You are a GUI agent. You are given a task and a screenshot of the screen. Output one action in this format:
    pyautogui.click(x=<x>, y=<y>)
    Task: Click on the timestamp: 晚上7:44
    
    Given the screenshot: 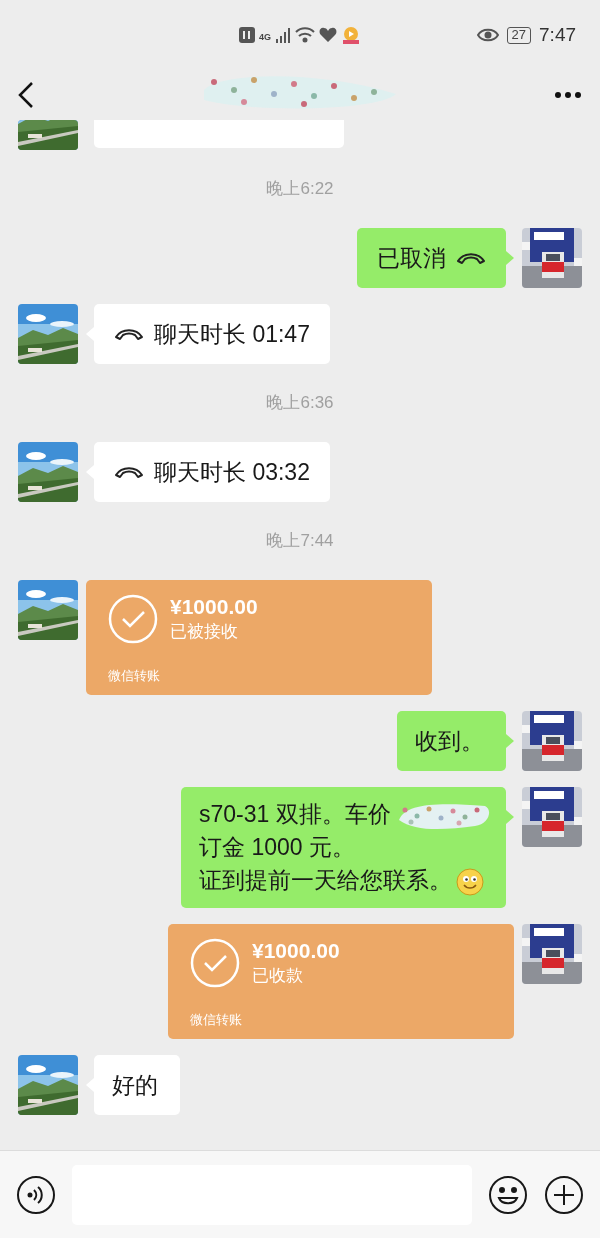 What is the action you would take?
    pyautogui.click(x=300, y=541)
    